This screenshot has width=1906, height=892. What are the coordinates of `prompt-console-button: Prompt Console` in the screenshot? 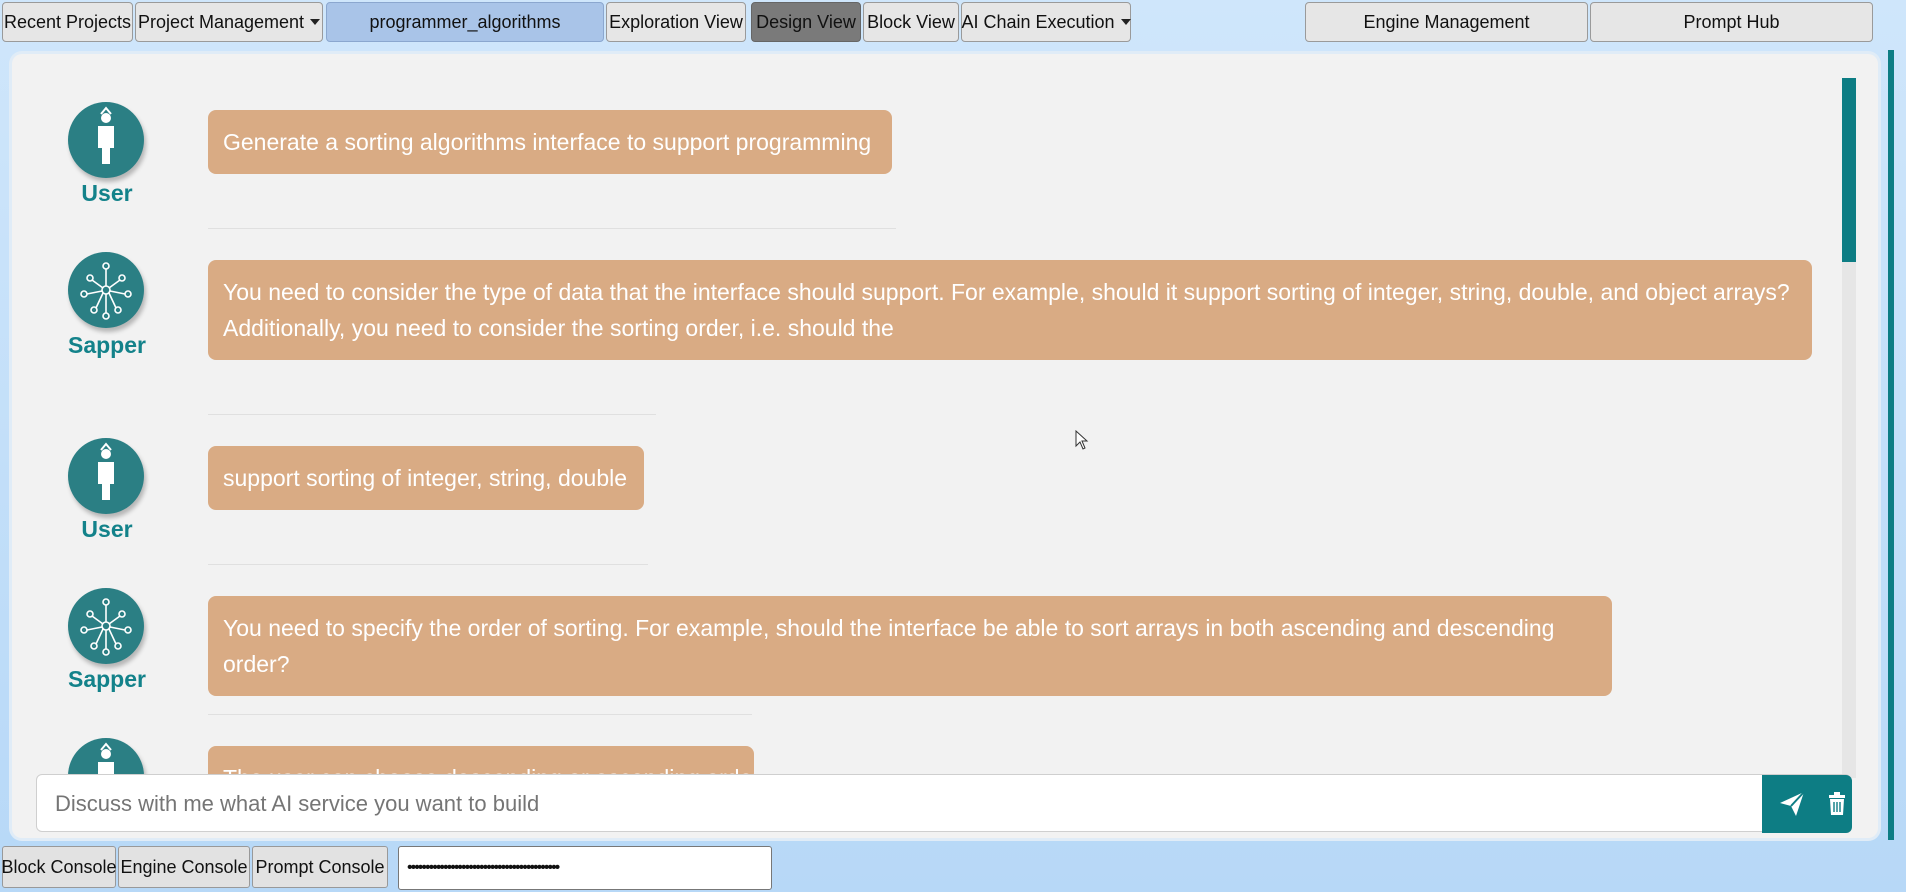 It's located at (320, 867).